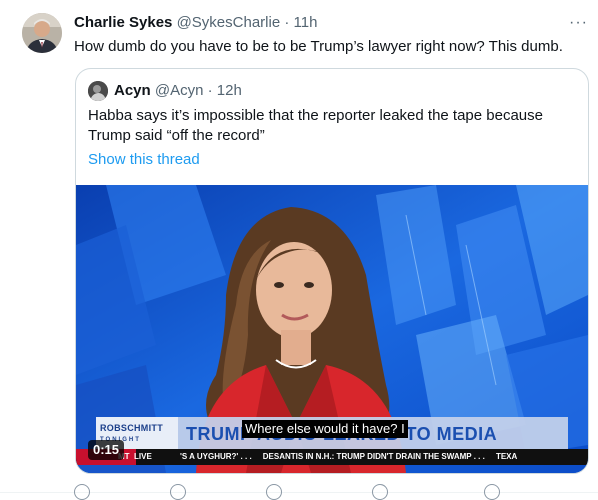 The height and width of the screenshot is (500, 598). Describe the element at coordinates (131, 428) in the screenshot. I see `show-logo-text: ROBSCHMITT` at that location.